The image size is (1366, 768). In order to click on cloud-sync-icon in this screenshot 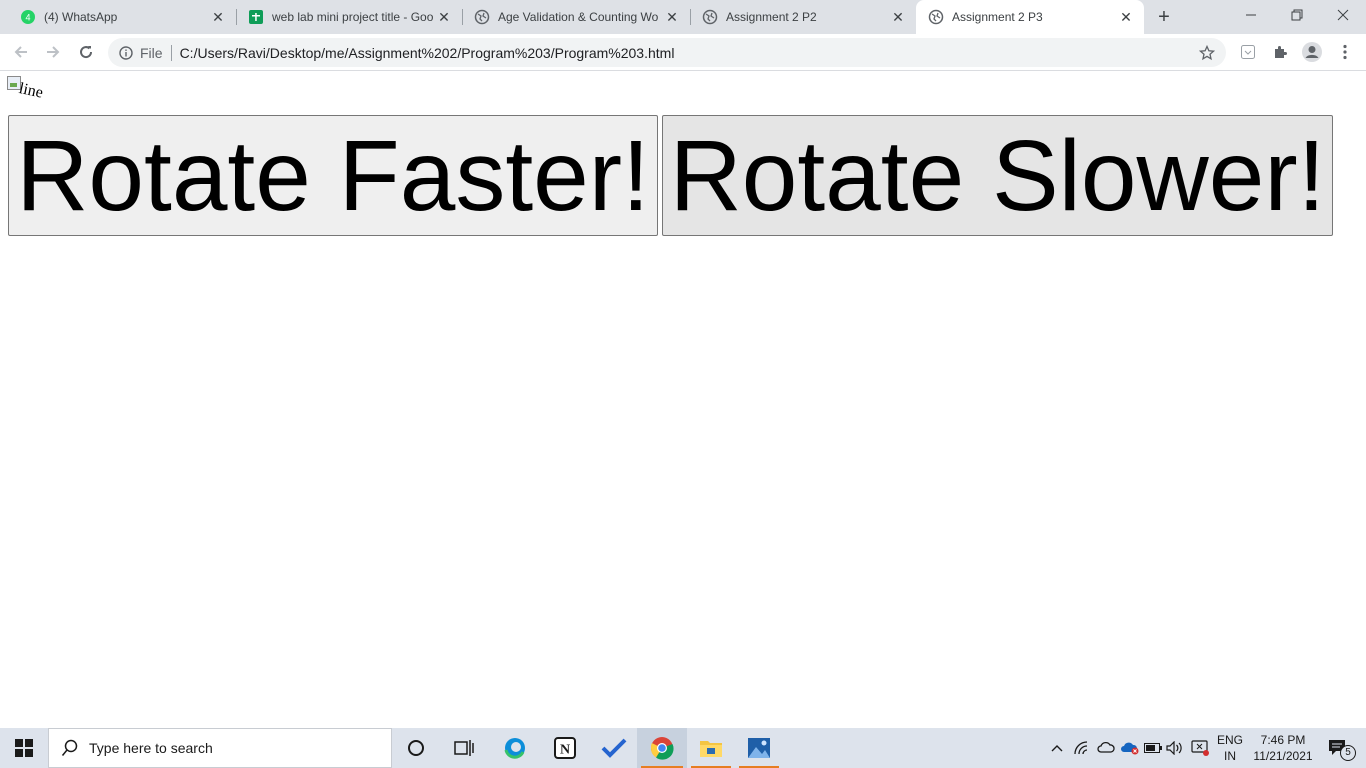, I will do `click(1106, 747)`.